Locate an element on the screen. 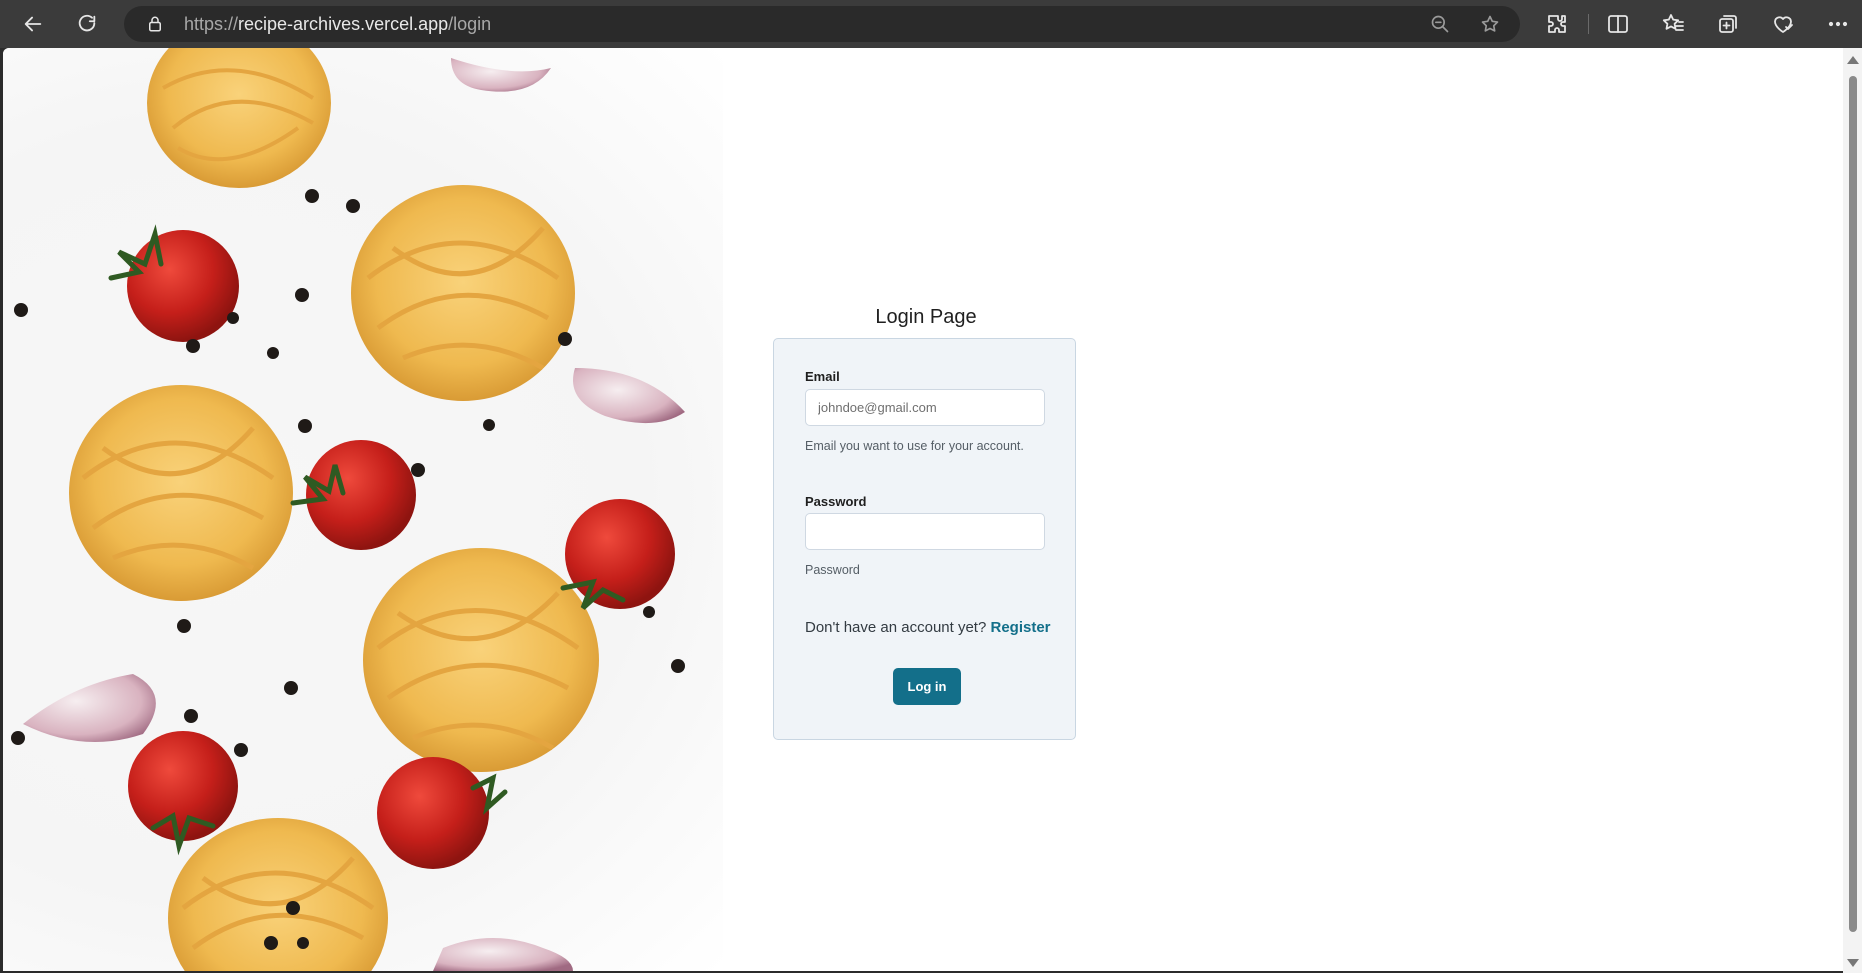 Image resolution: width=1862 pixels, height=973 pixels. favorite-star-icon is located at coordinates (1490, 24).